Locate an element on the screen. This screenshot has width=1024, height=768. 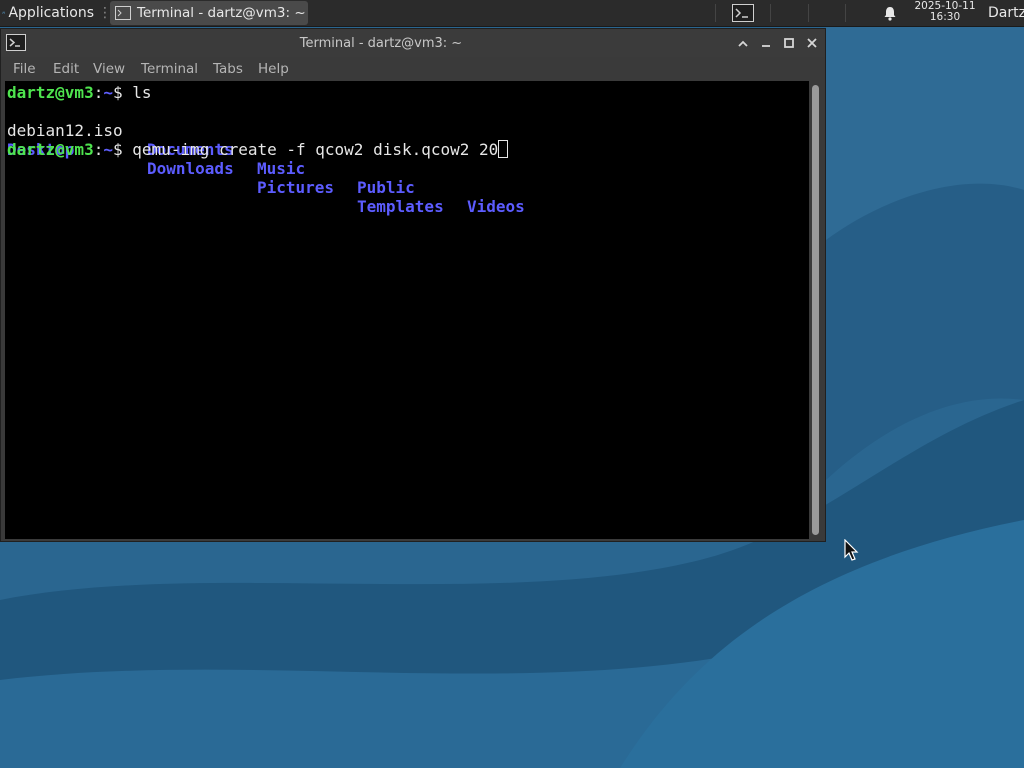
terminal-launcher-icon is located at coordinates (743, 13).